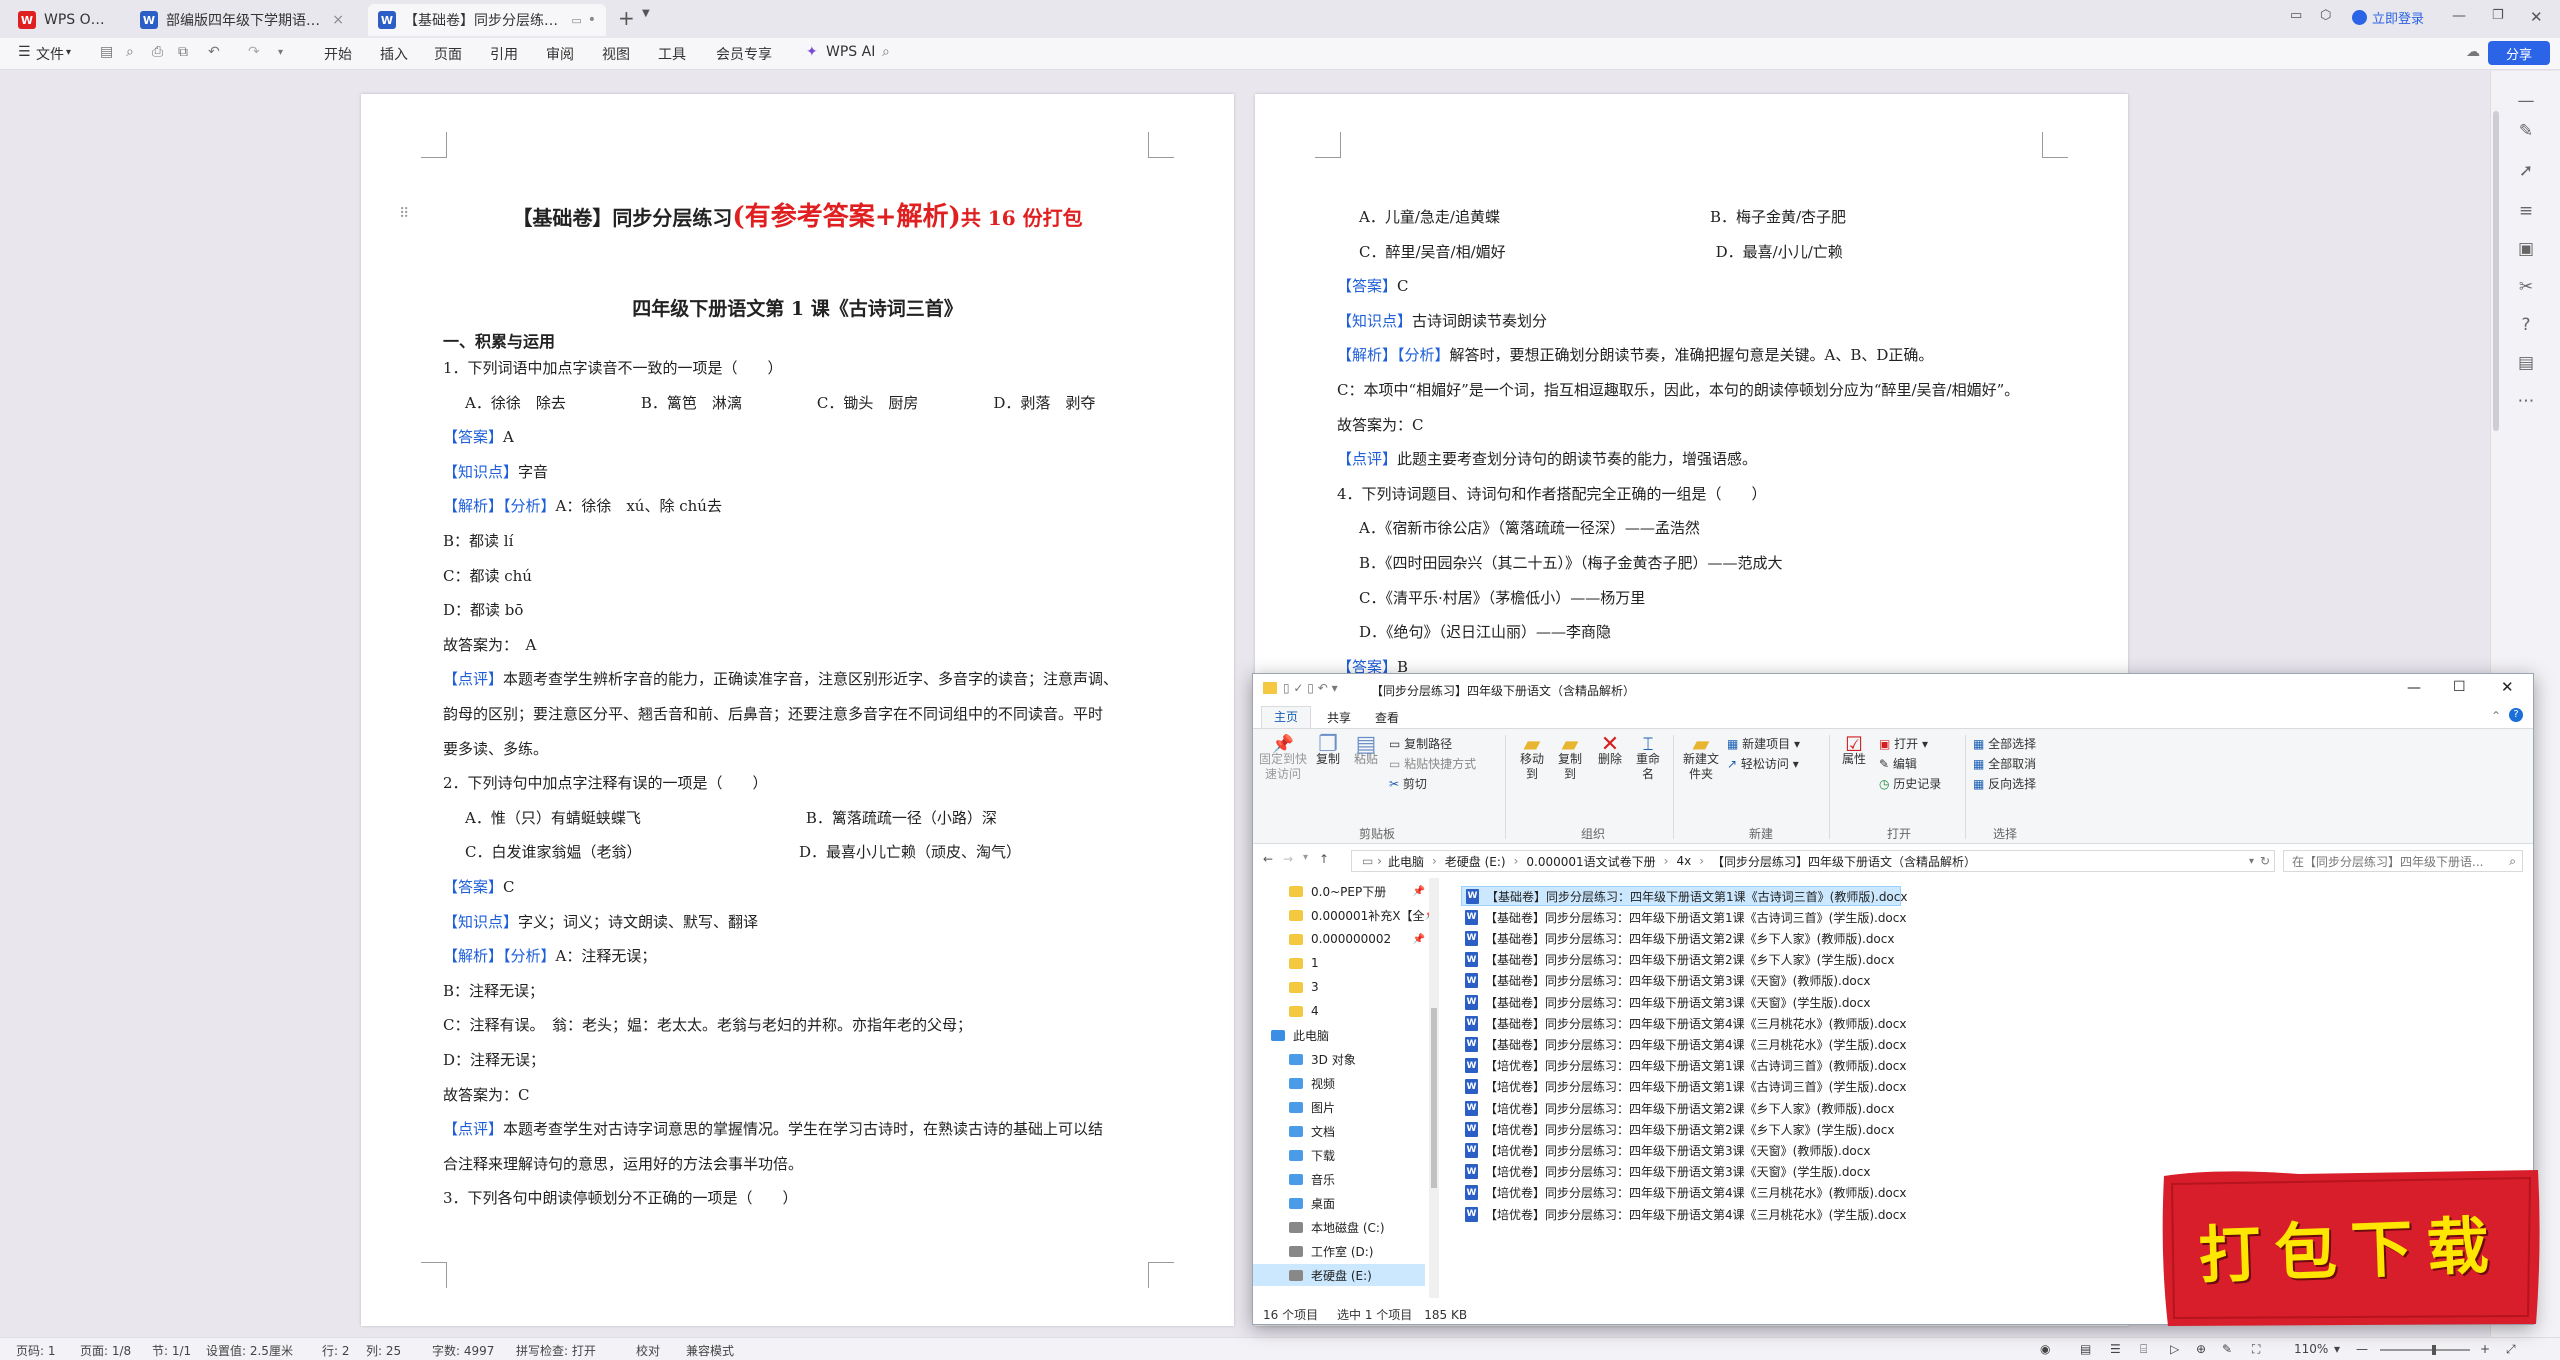 This screenshot has height=1360, width=2560. What do you see at coordinates (2473, 52) in the screenshot?
I see `cloud-icon: ☁` at bounding box center [2473, 52].